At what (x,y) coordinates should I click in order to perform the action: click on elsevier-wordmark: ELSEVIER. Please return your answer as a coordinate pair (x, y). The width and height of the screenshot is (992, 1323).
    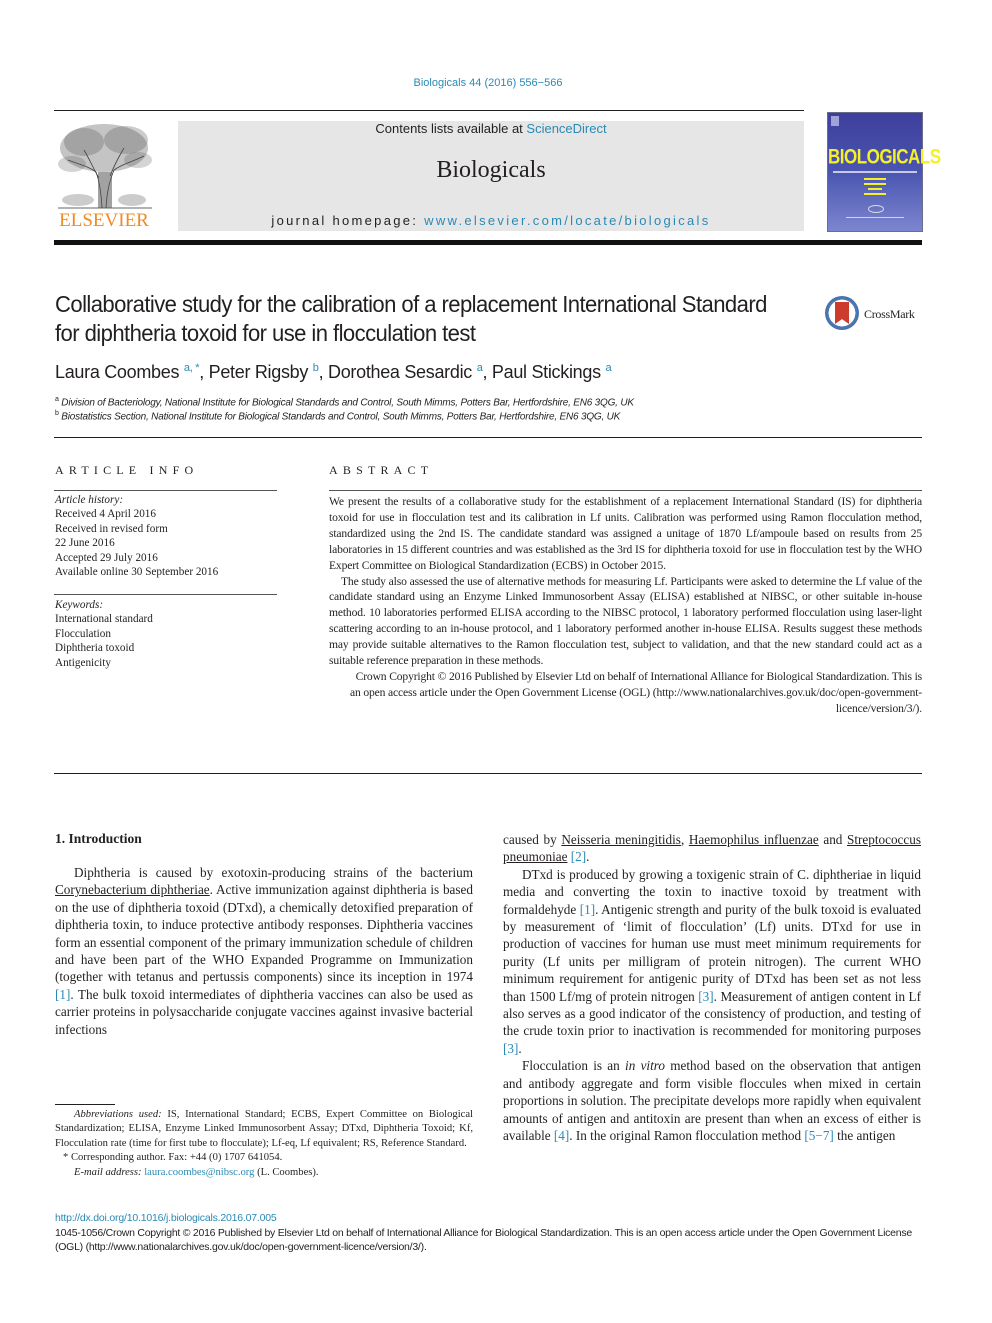
    Looking at the image, I should click on (104, 220).